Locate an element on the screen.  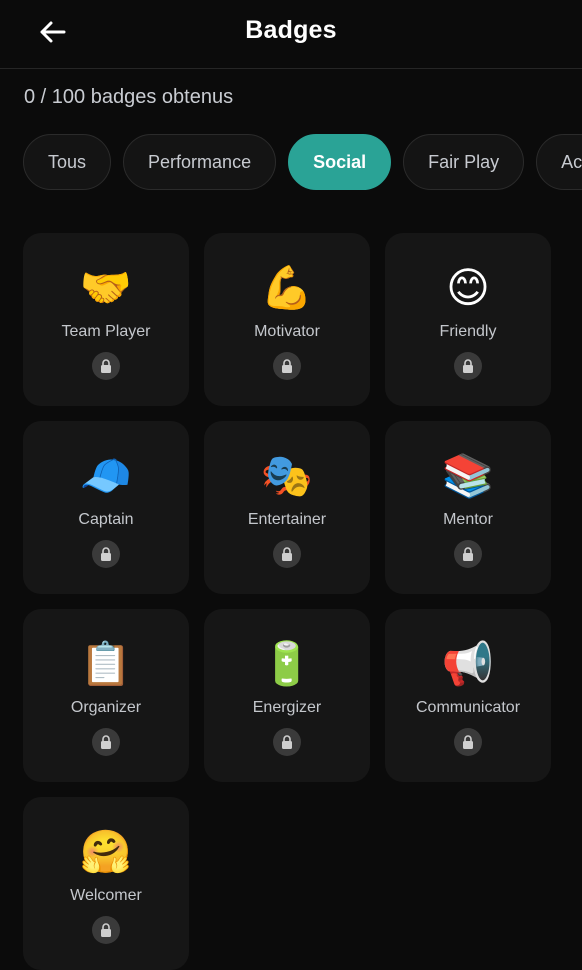
handshake-icon: 🤝 is located at coordinates (106, 287).